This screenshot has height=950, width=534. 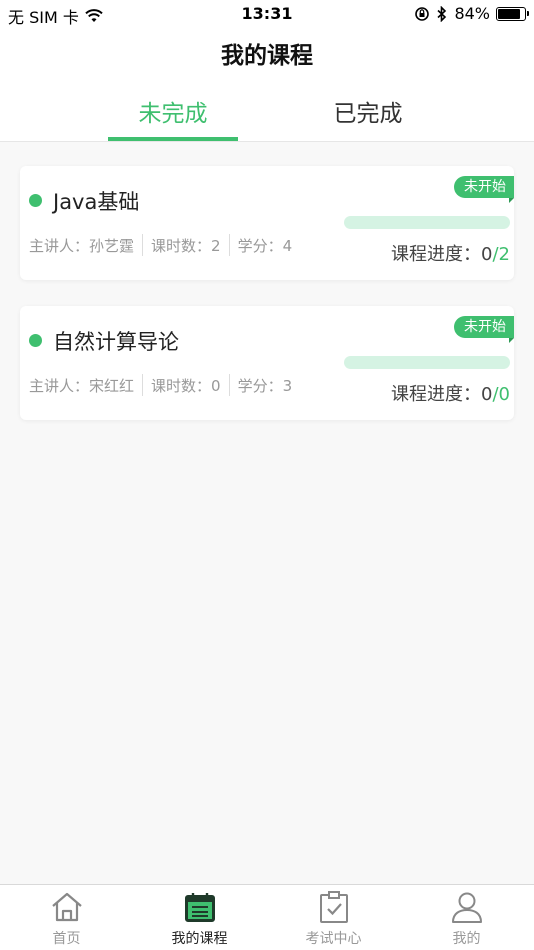 I want to click on orientation-lock-icon, so click(x=422, y=13).